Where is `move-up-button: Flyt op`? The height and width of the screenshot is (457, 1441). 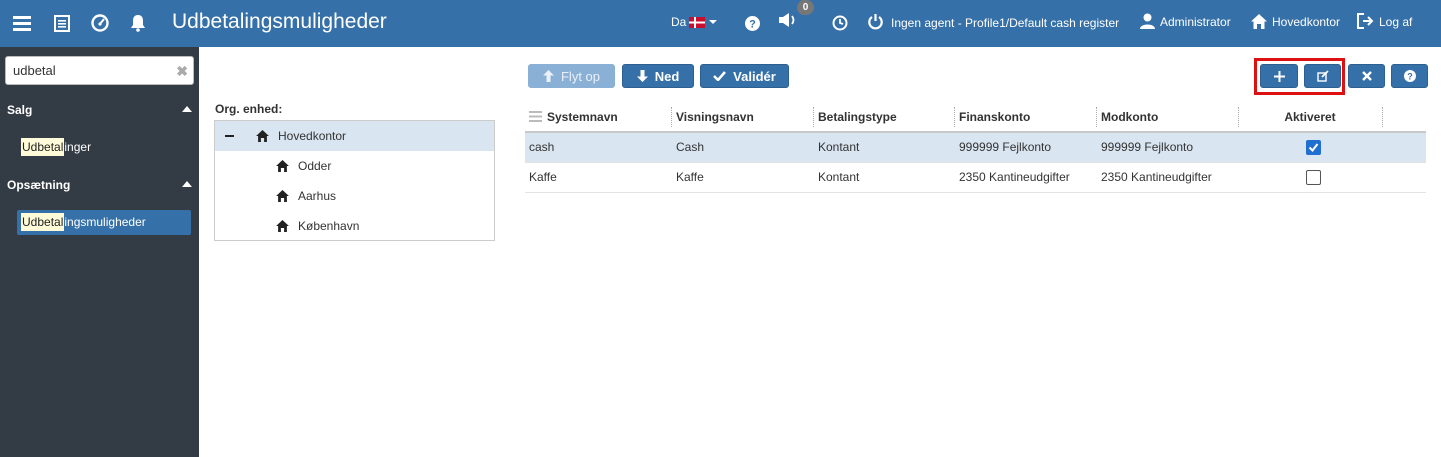 move-up-button: Flyt op is located at coordinates (571, 76).